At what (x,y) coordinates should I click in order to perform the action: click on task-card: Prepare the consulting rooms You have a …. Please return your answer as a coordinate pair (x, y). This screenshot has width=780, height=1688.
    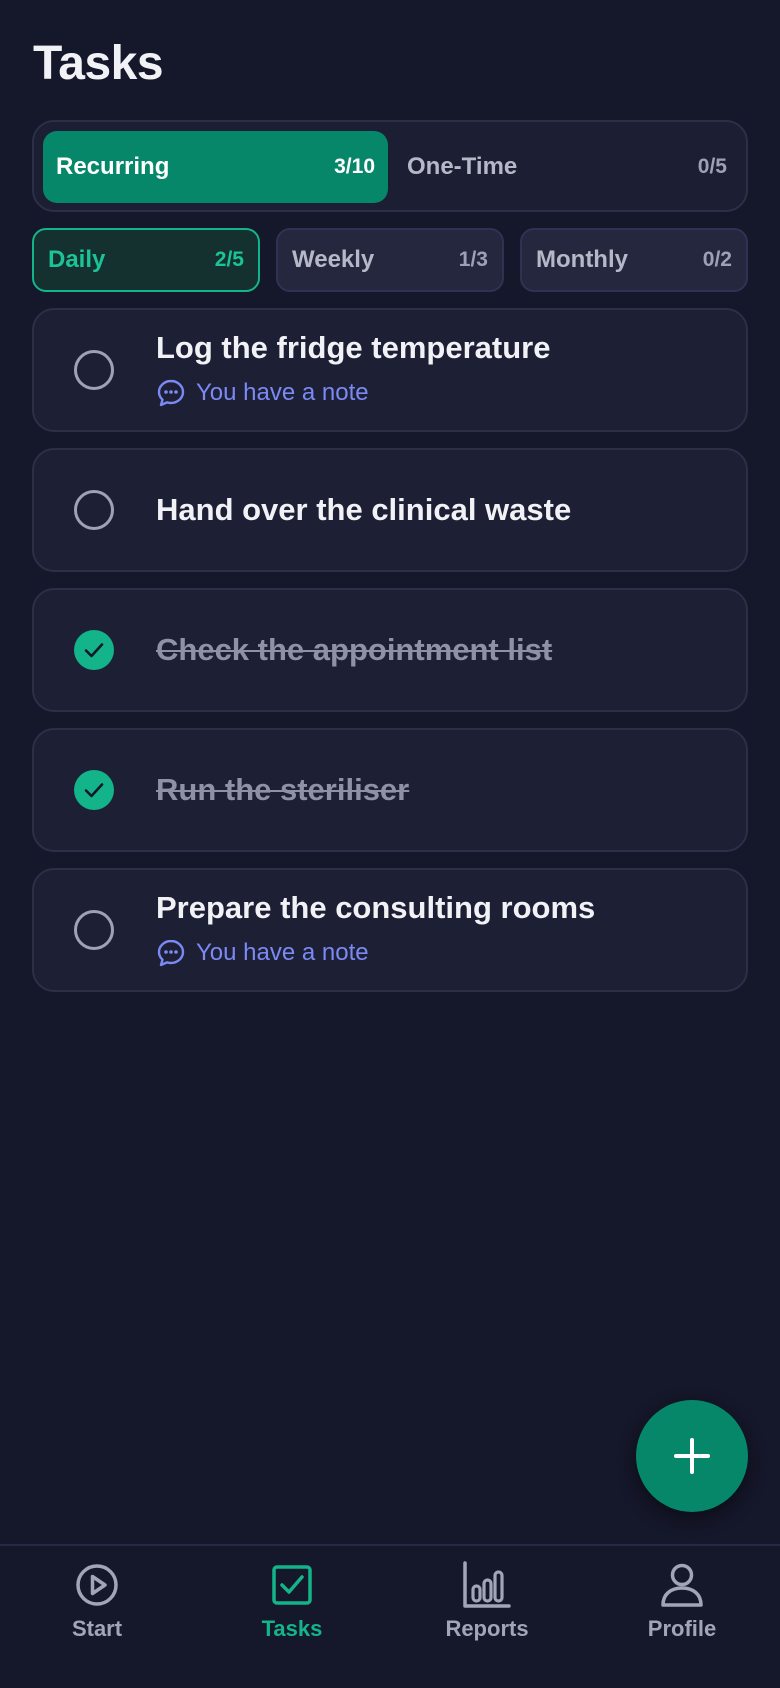
    Looking at the image, I should click on (390, 930).